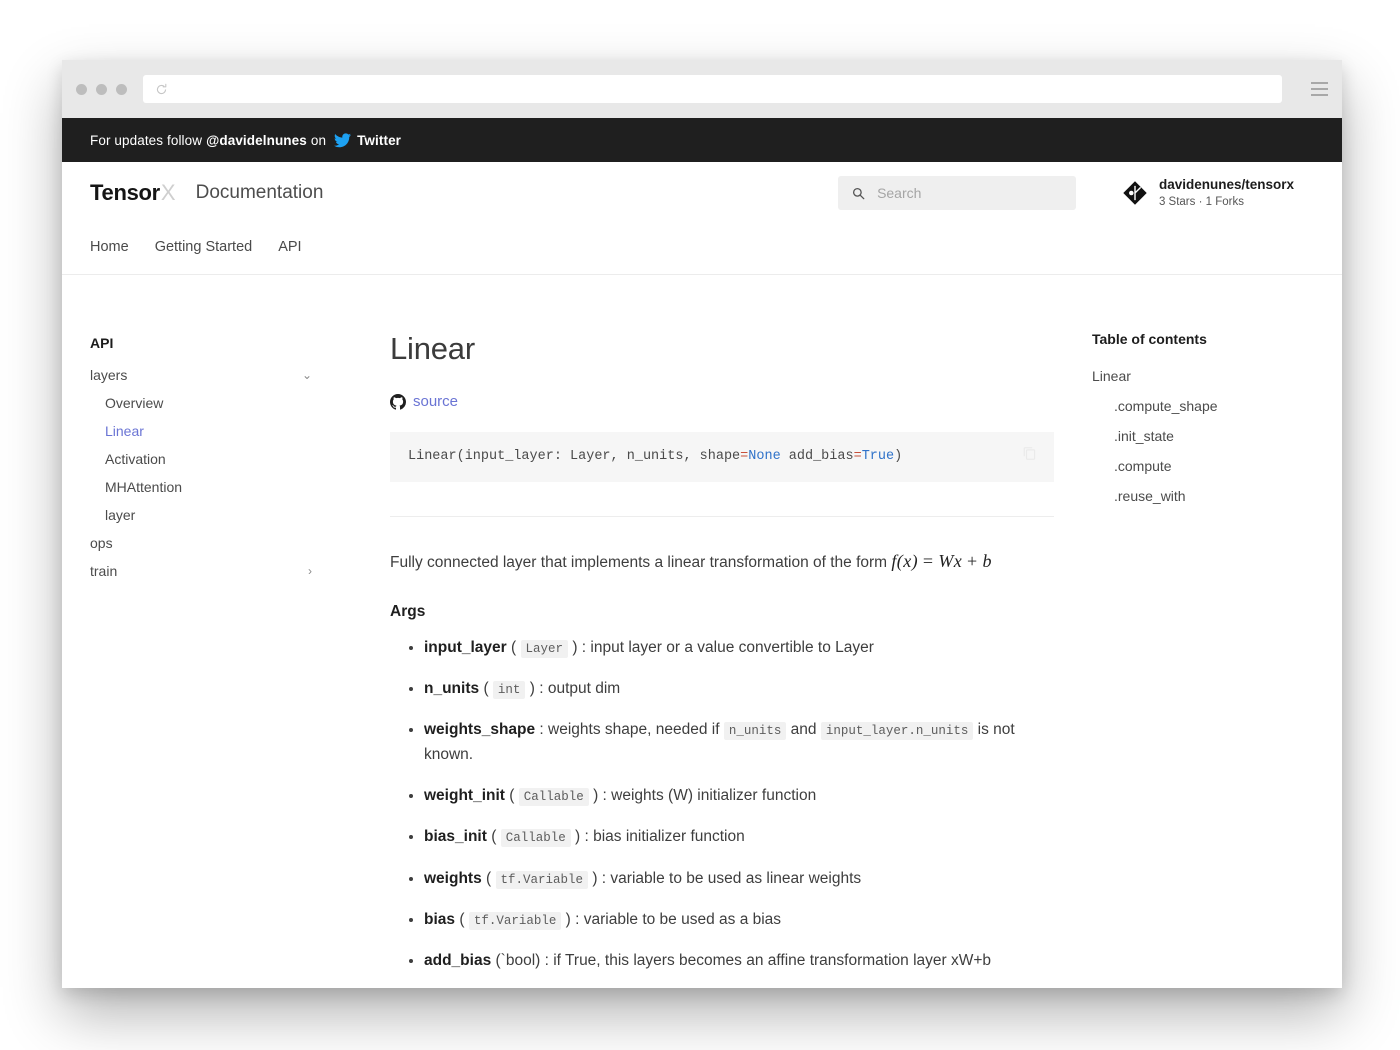 Image resolution: width=1400 pixels, height=1050 pixels. I want to click on sidebar-item-label: Overview, so click(134, 403).